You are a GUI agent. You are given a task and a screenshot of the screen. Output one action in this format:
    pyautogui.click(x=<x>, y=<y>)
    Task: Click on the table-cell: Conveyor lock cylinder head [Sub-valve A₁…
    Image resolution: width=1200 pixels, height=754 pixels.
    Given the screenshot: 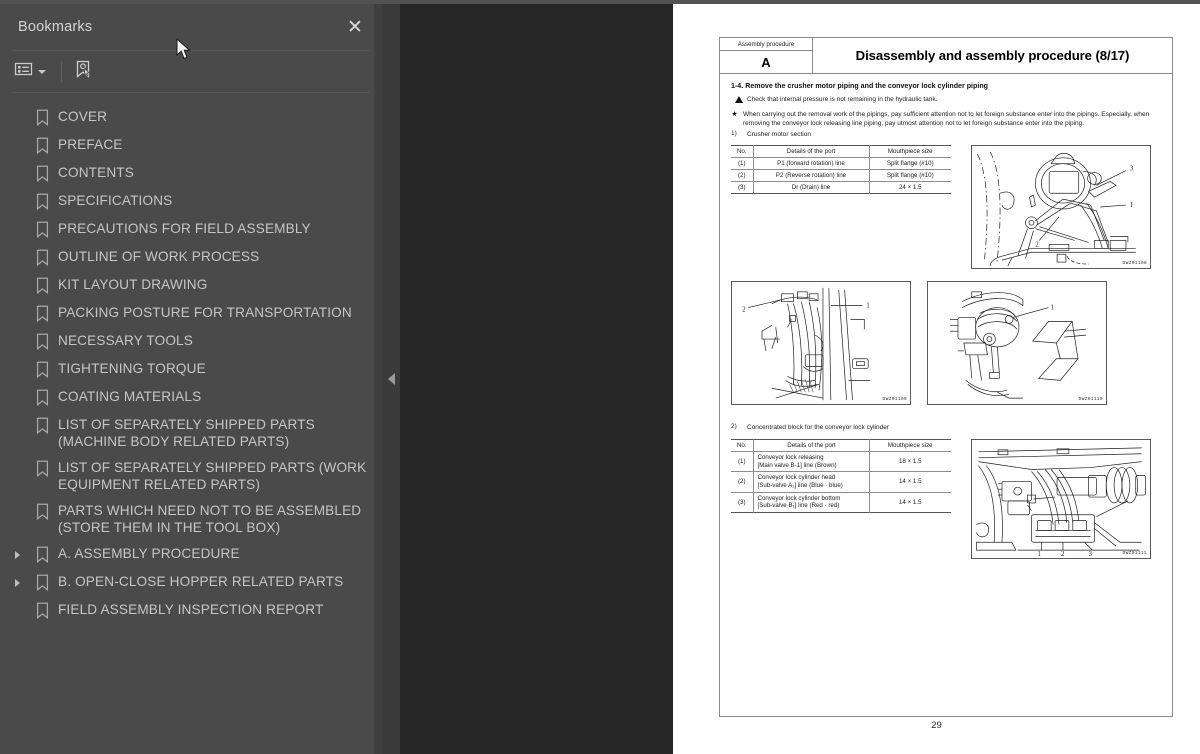 What is the action you would take?
    pyautogui.click(x=811, y=482)
    